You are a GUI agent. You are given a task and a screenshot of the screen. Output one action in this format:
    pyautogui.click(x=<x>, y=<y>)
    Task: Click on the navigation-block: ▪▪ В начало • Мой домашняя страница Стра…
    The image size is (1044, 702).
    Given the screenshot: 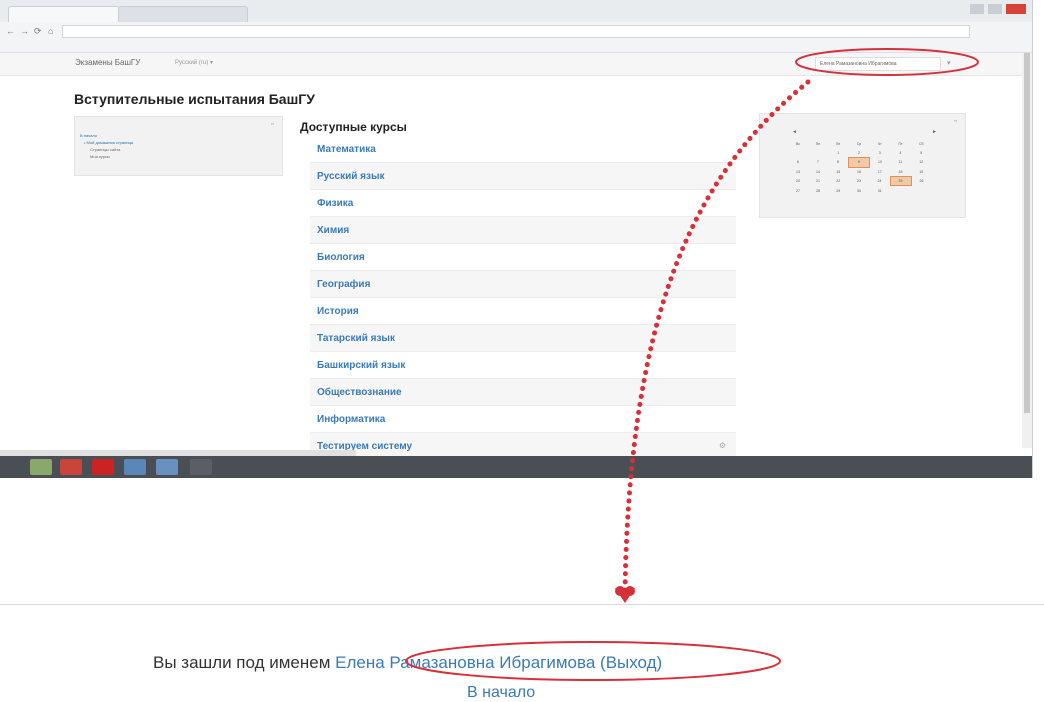 What is the action you would take?
    pyautogui.click(x=178, y=146)
    